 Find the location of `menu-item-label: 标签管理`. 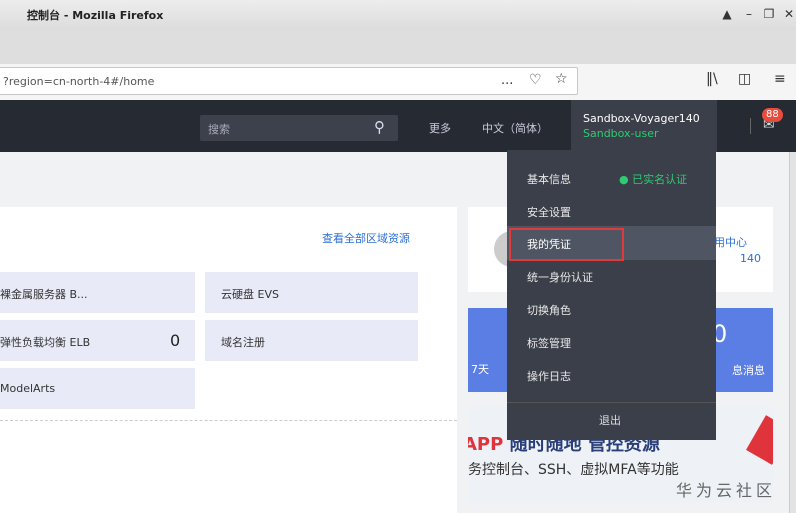

menu-item-label: 标签管理 is located at coordinates (549, 343).